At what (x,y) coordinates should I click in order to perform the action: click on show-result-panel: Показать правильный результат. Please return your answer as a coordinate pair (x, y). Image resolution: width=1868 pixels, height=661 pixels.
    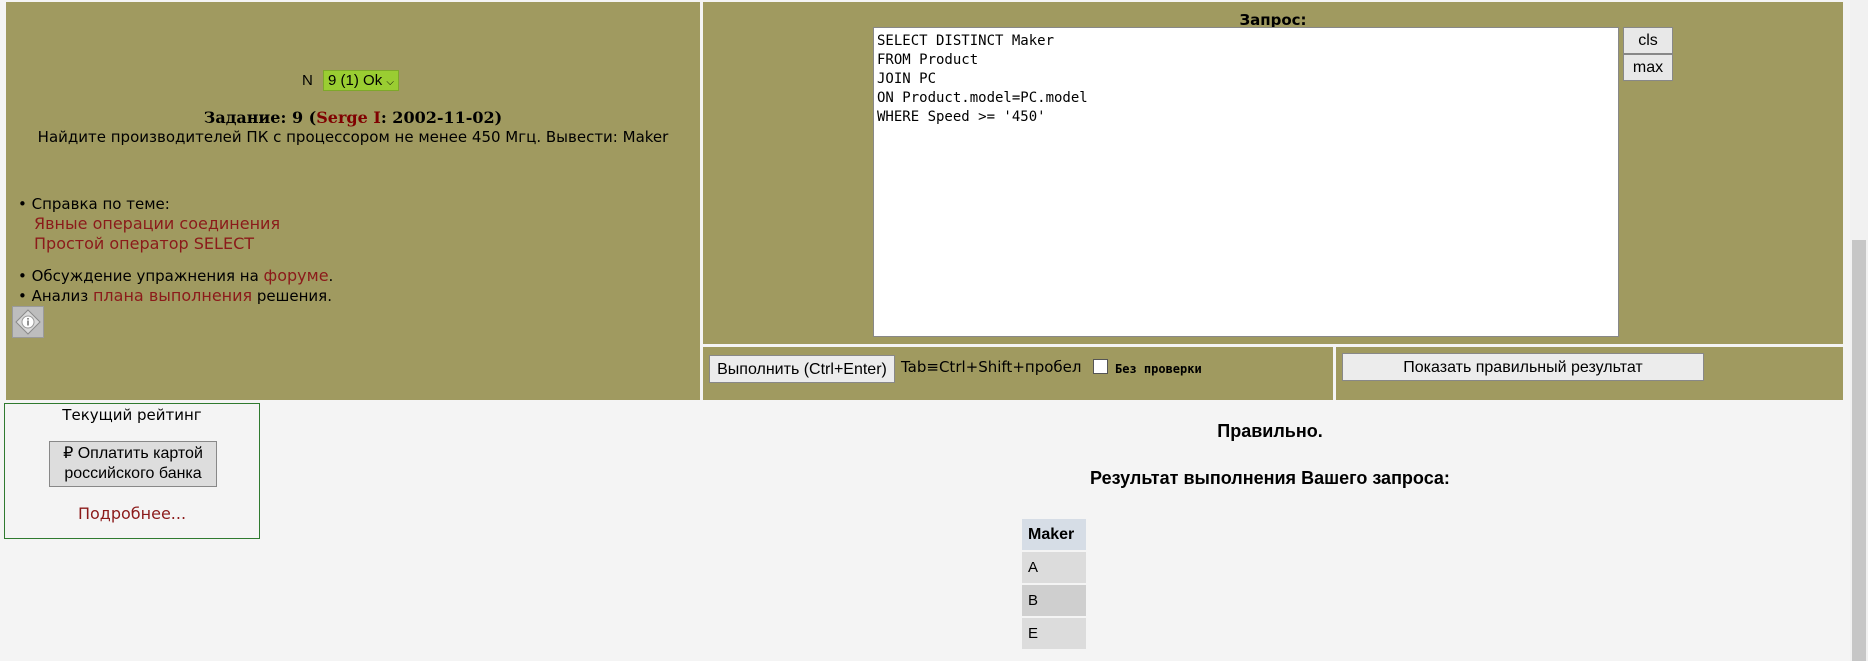
    Looking at the image, I should click on (1589, 373).